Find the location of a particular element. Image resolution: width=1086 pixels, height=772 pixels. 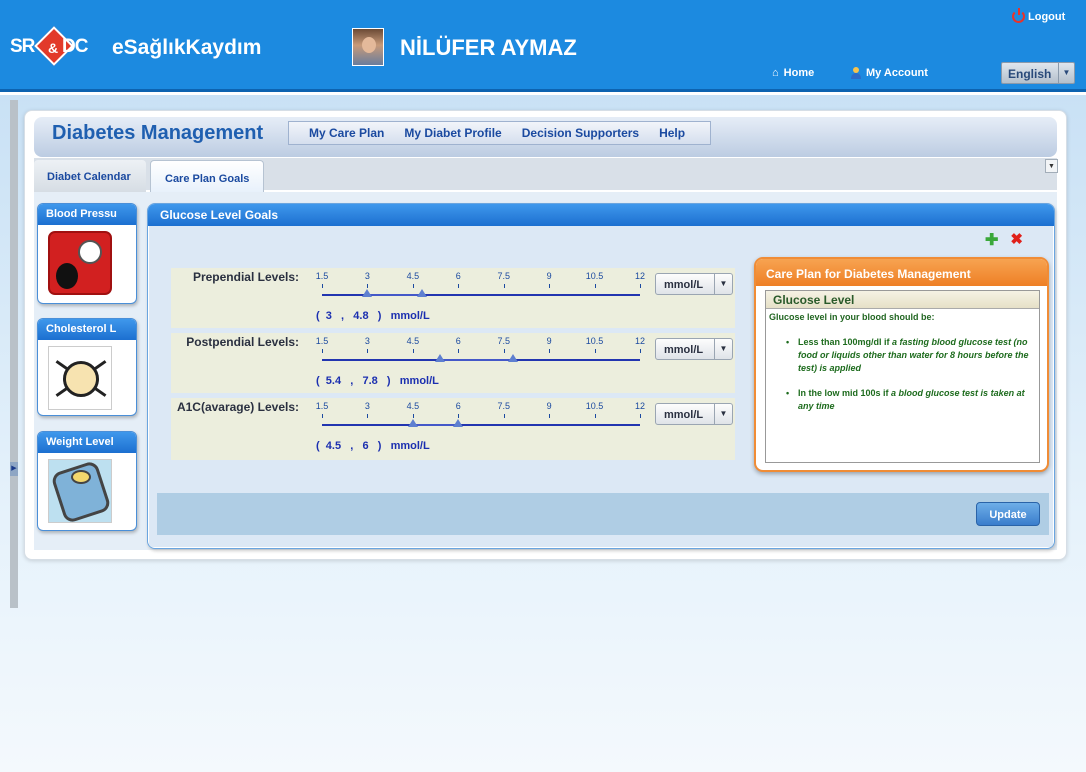

logout-label: Logout is located at coordinates (1047, 16).